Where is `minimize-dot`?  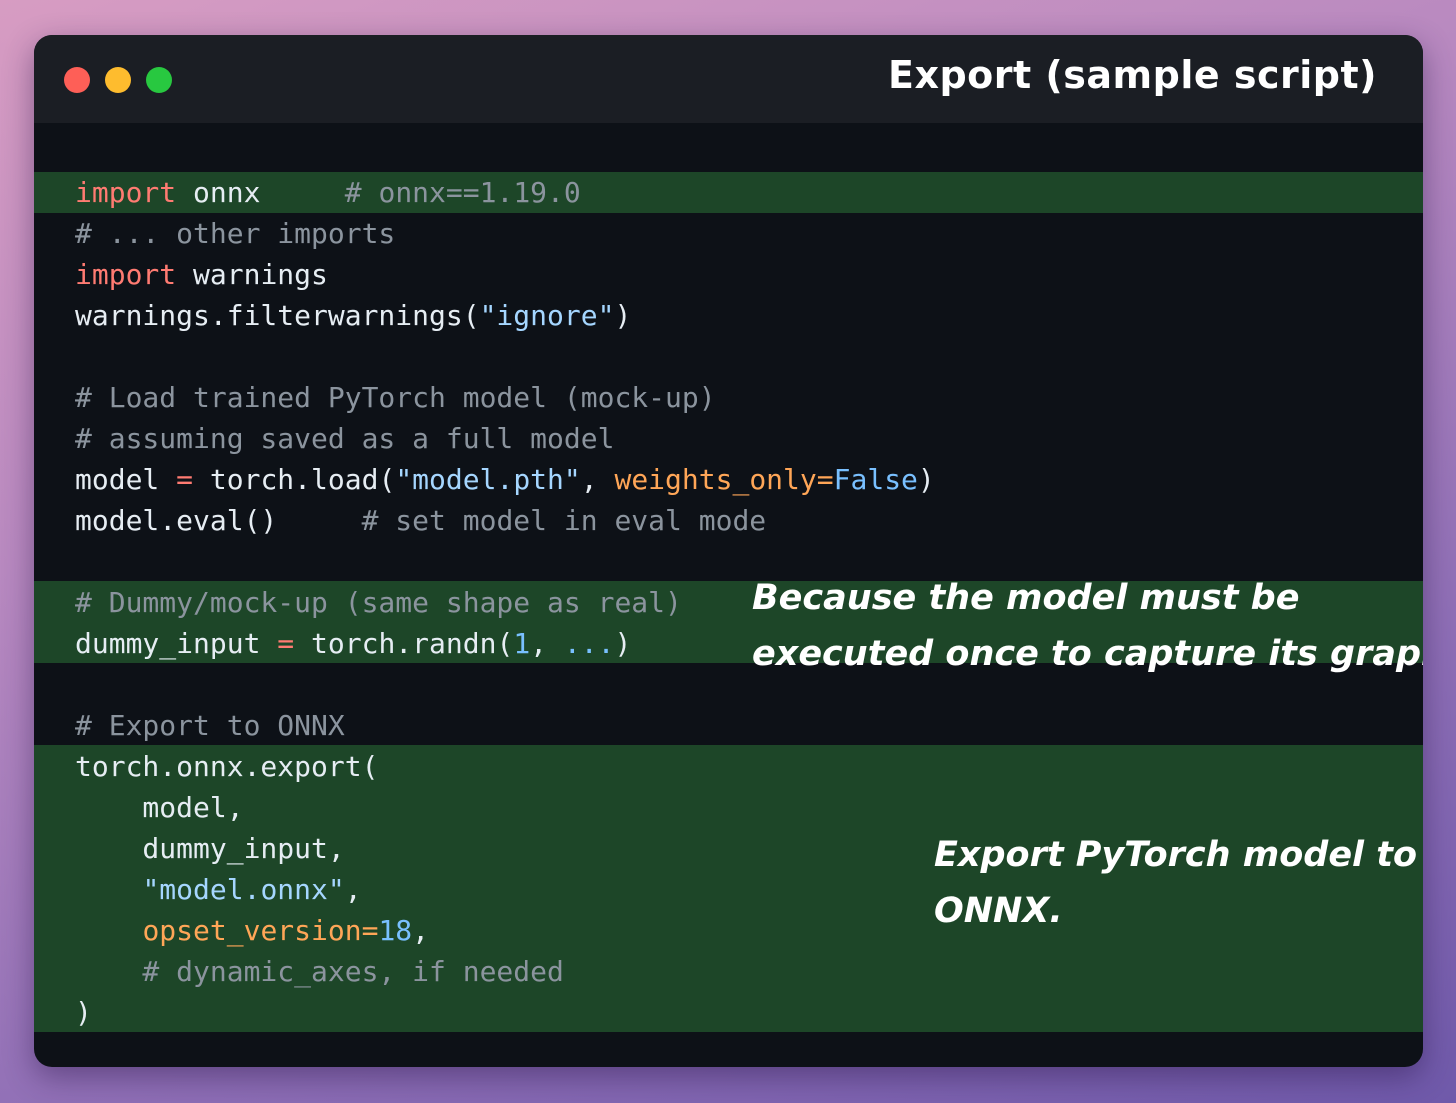
minimize-dot is located at coordinates (118, 80).